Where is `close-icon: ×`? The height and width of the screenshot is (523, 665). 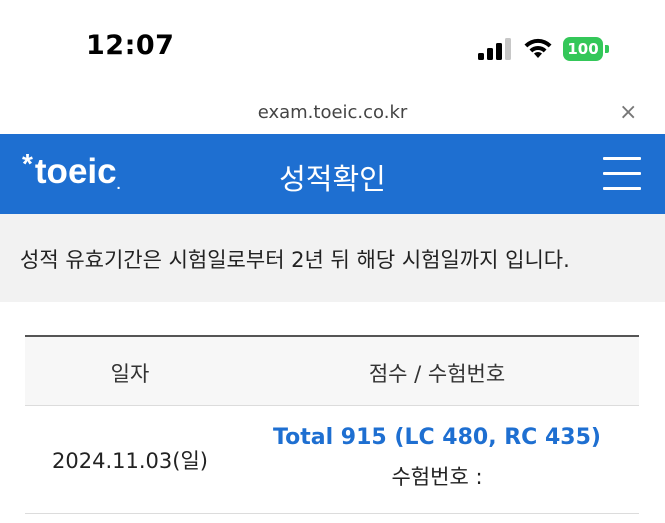 close-icon: × is located at coordinates (628, 112).